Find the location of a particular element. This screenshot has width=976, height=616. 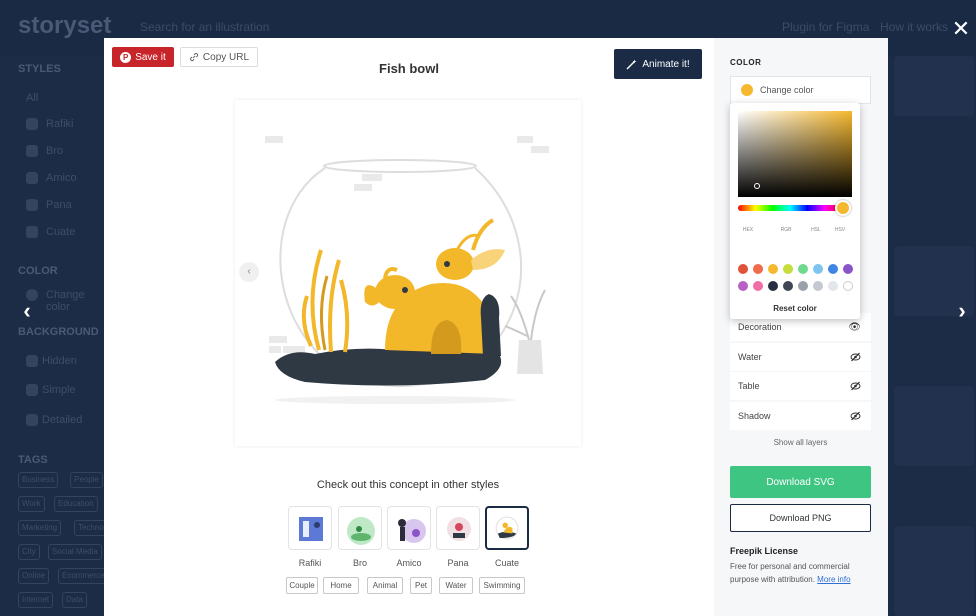

more-info-link: More info is located at coordinates (833, 579).